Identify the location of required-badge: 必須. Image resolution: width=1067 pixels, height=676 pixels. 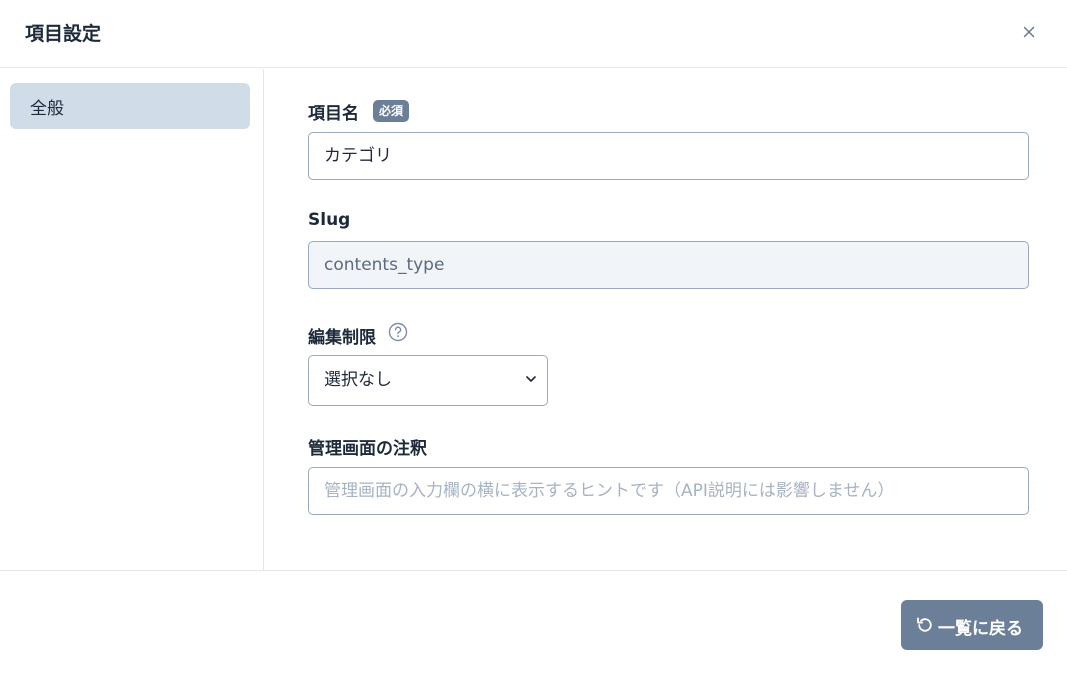
(391, 111).